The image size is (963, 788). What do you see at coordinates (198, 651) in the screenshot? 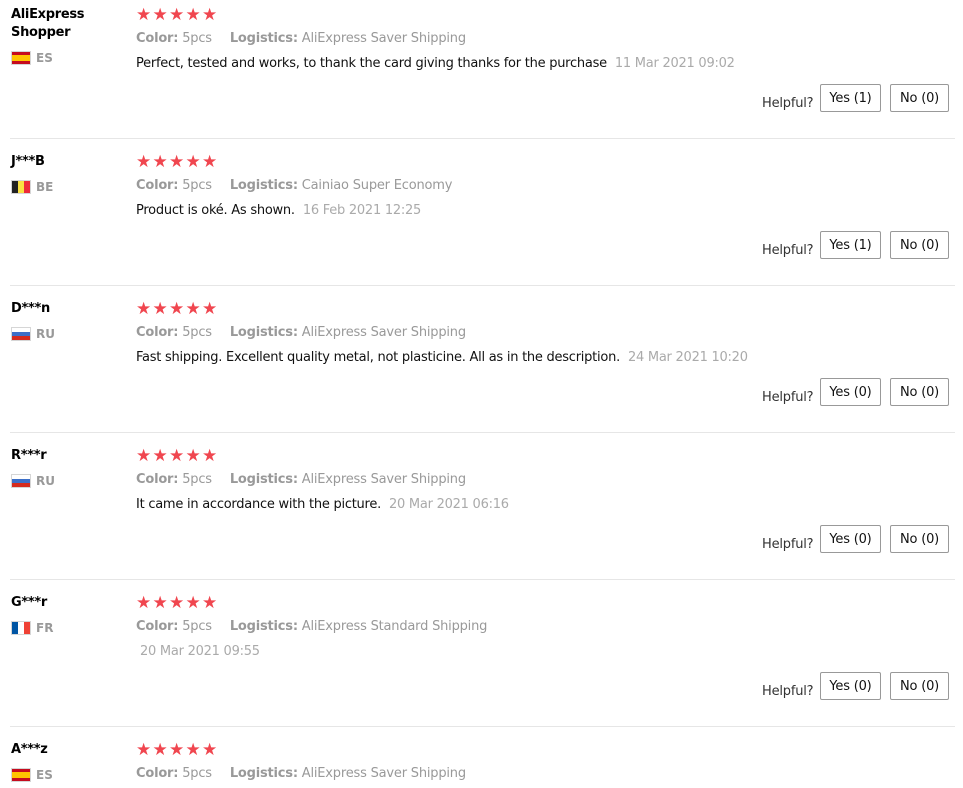
I see `review-feedback: 20 Mar 2021 09:55` at bounding box center [198, 651].